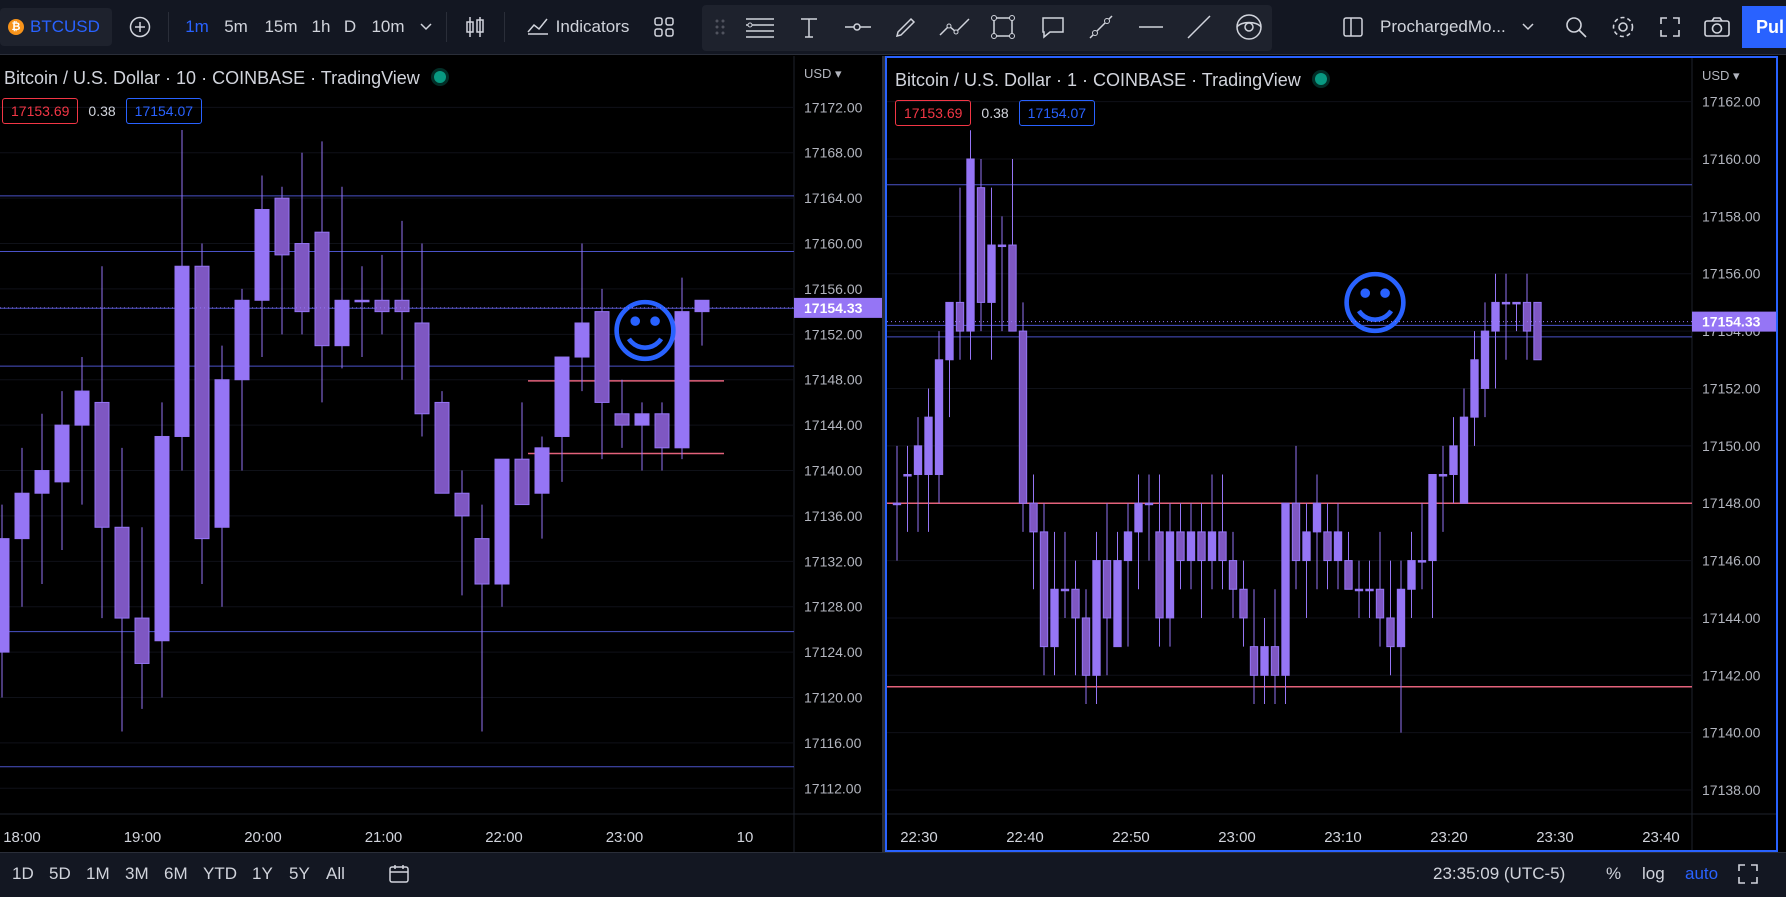 This screenshot has width=1786, height=897. I want to click on interval-1h: 1h, so click(321, 27).